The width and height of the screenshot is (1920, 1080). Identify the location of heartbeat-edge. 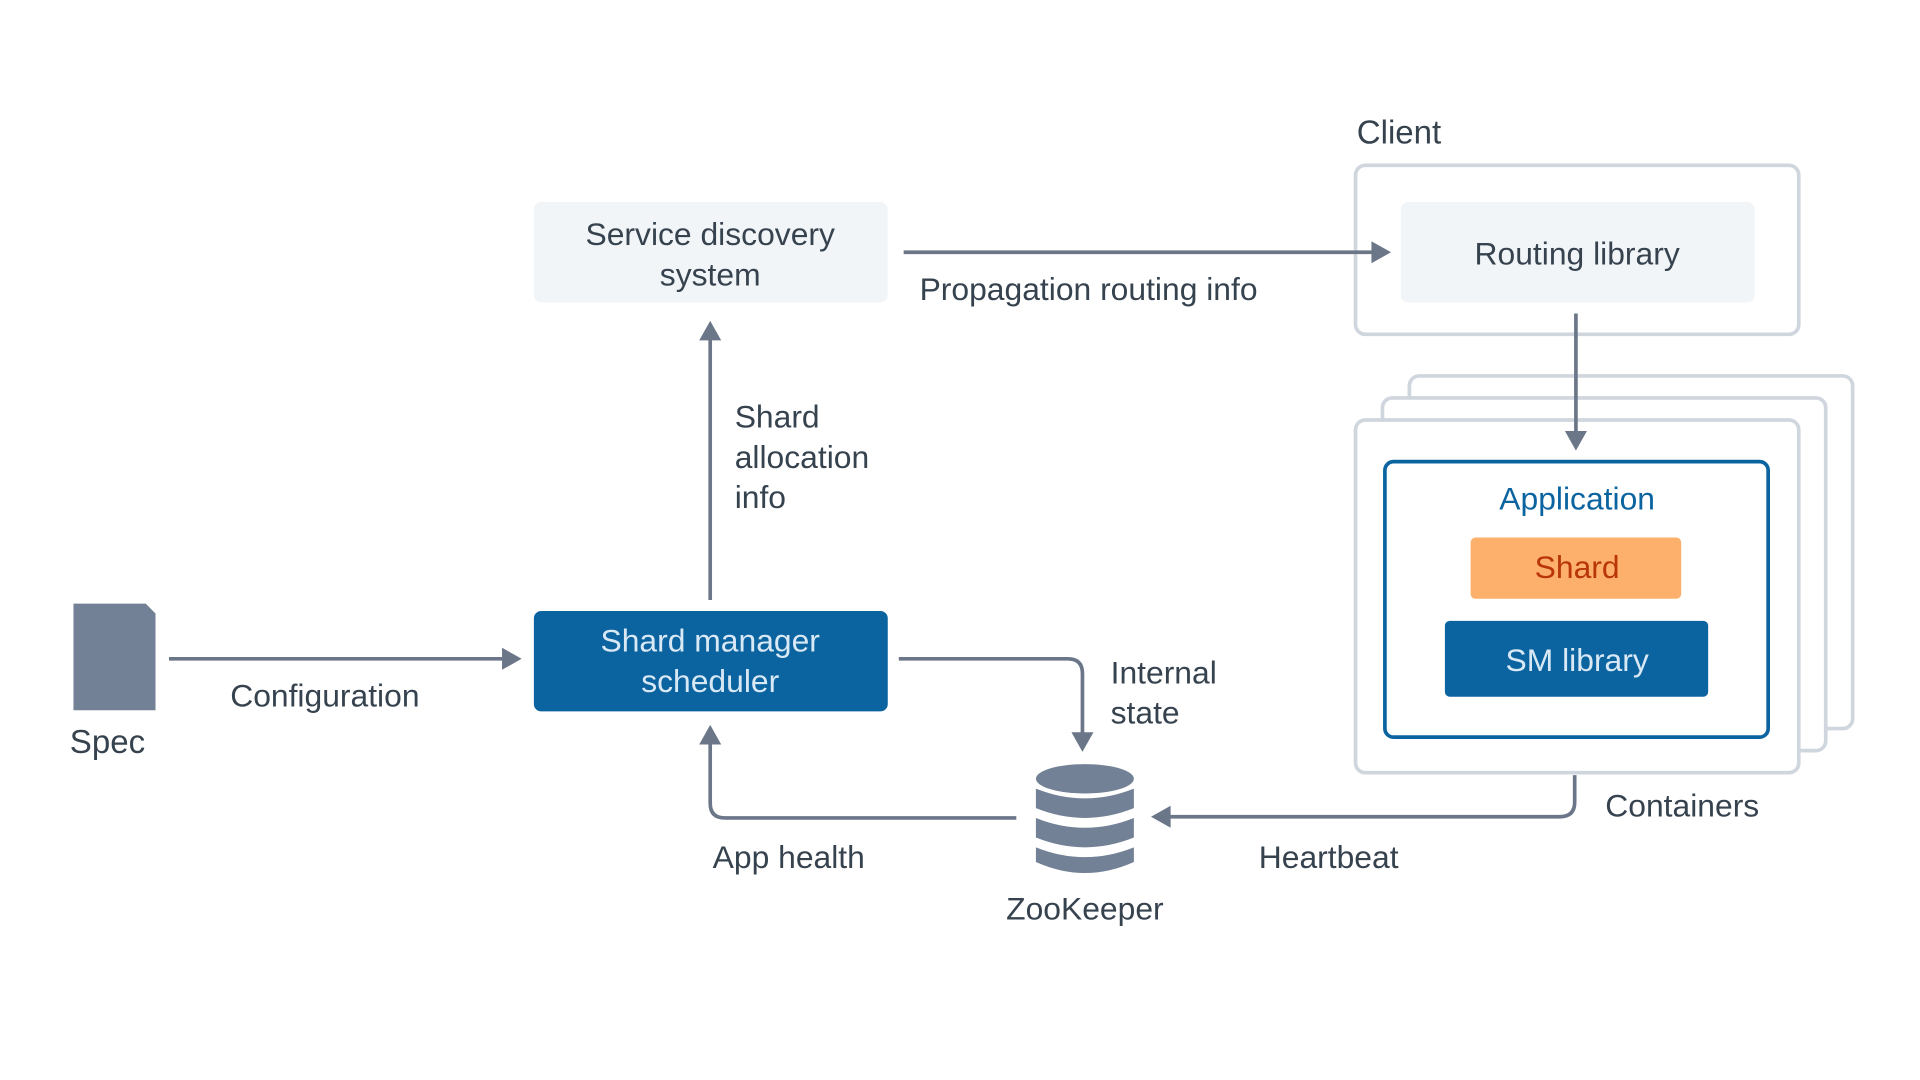
(1364, 801).